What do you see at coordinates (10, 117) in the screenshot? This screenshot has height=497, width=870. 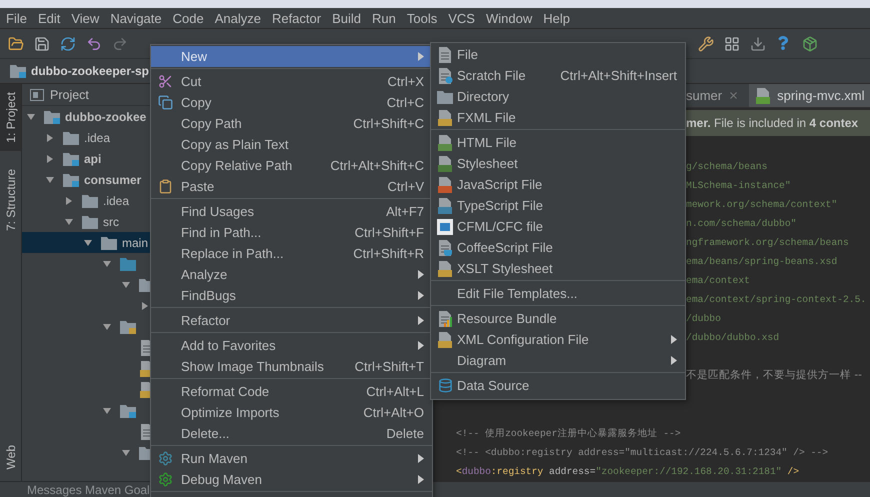 I see `tool-window-button: 1: Project` at bounding box center [10, 117].